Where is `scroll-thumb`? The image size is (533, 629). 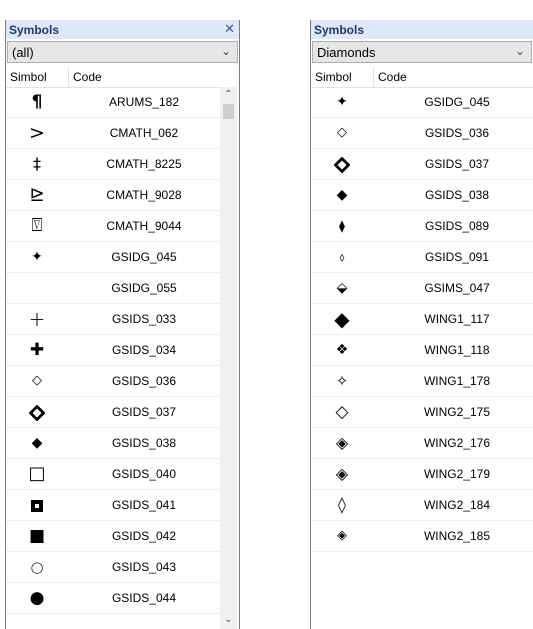 scroll-thumb is located at coordinates (228, 111).